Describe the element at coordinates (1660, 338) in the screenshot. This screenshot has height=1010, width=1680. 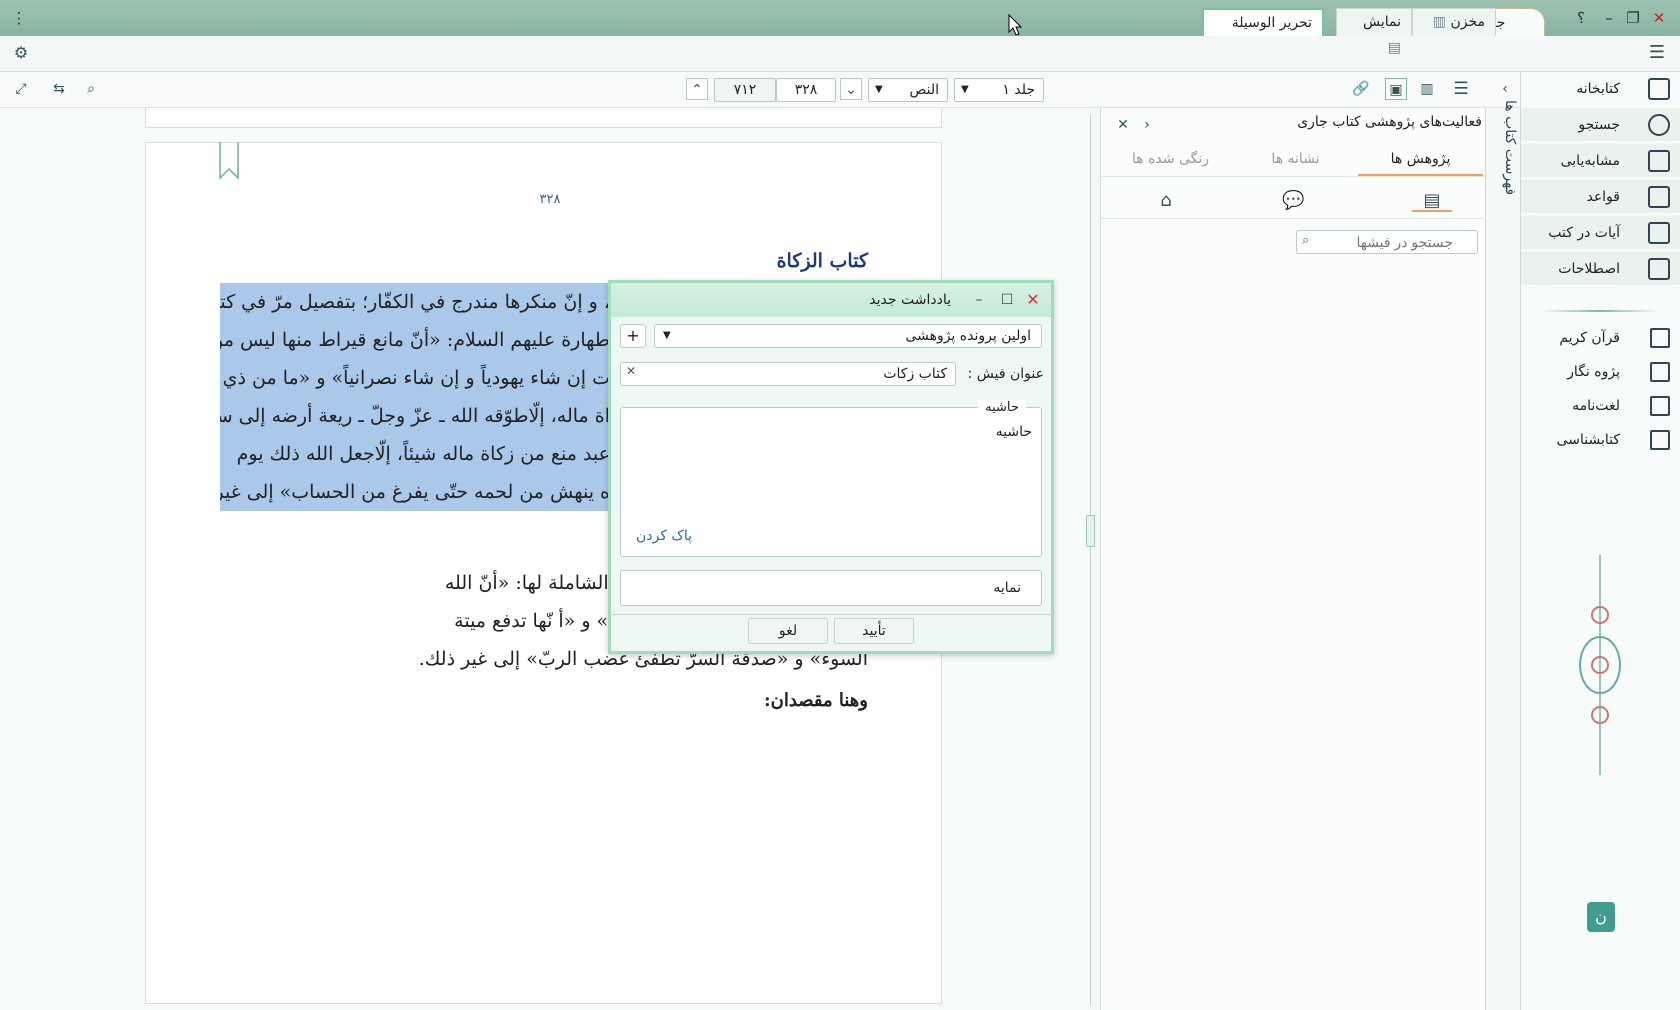
I see `quran-icon` at that location.